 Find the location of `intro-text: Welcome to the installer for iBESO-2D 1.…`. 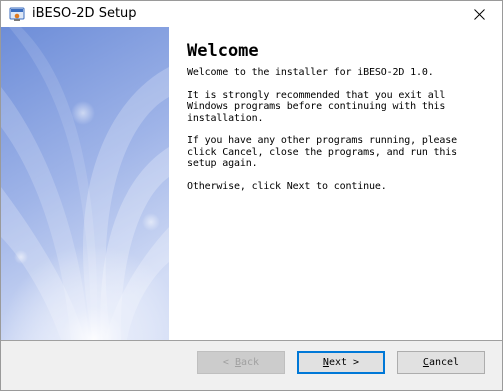

intro-text: Welcome to the installer for iBESO-2D 1.… is located at coordinates (310, 72).